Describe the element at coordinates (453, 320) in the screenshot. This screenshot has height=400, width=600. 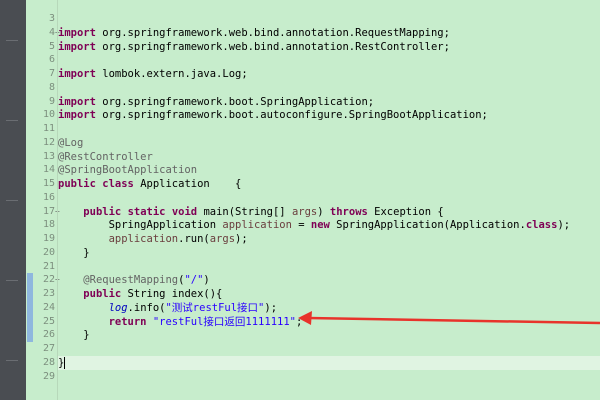
I see `arrow-shaft` at that location.